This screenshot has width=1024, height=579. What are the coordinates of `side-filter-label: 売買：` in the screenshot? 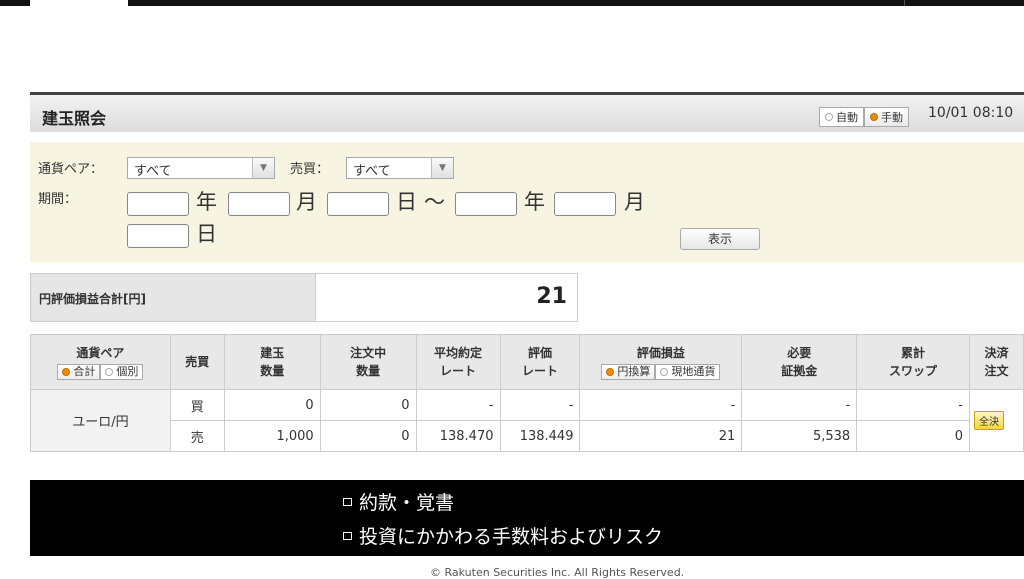 It's located at (310, 169).